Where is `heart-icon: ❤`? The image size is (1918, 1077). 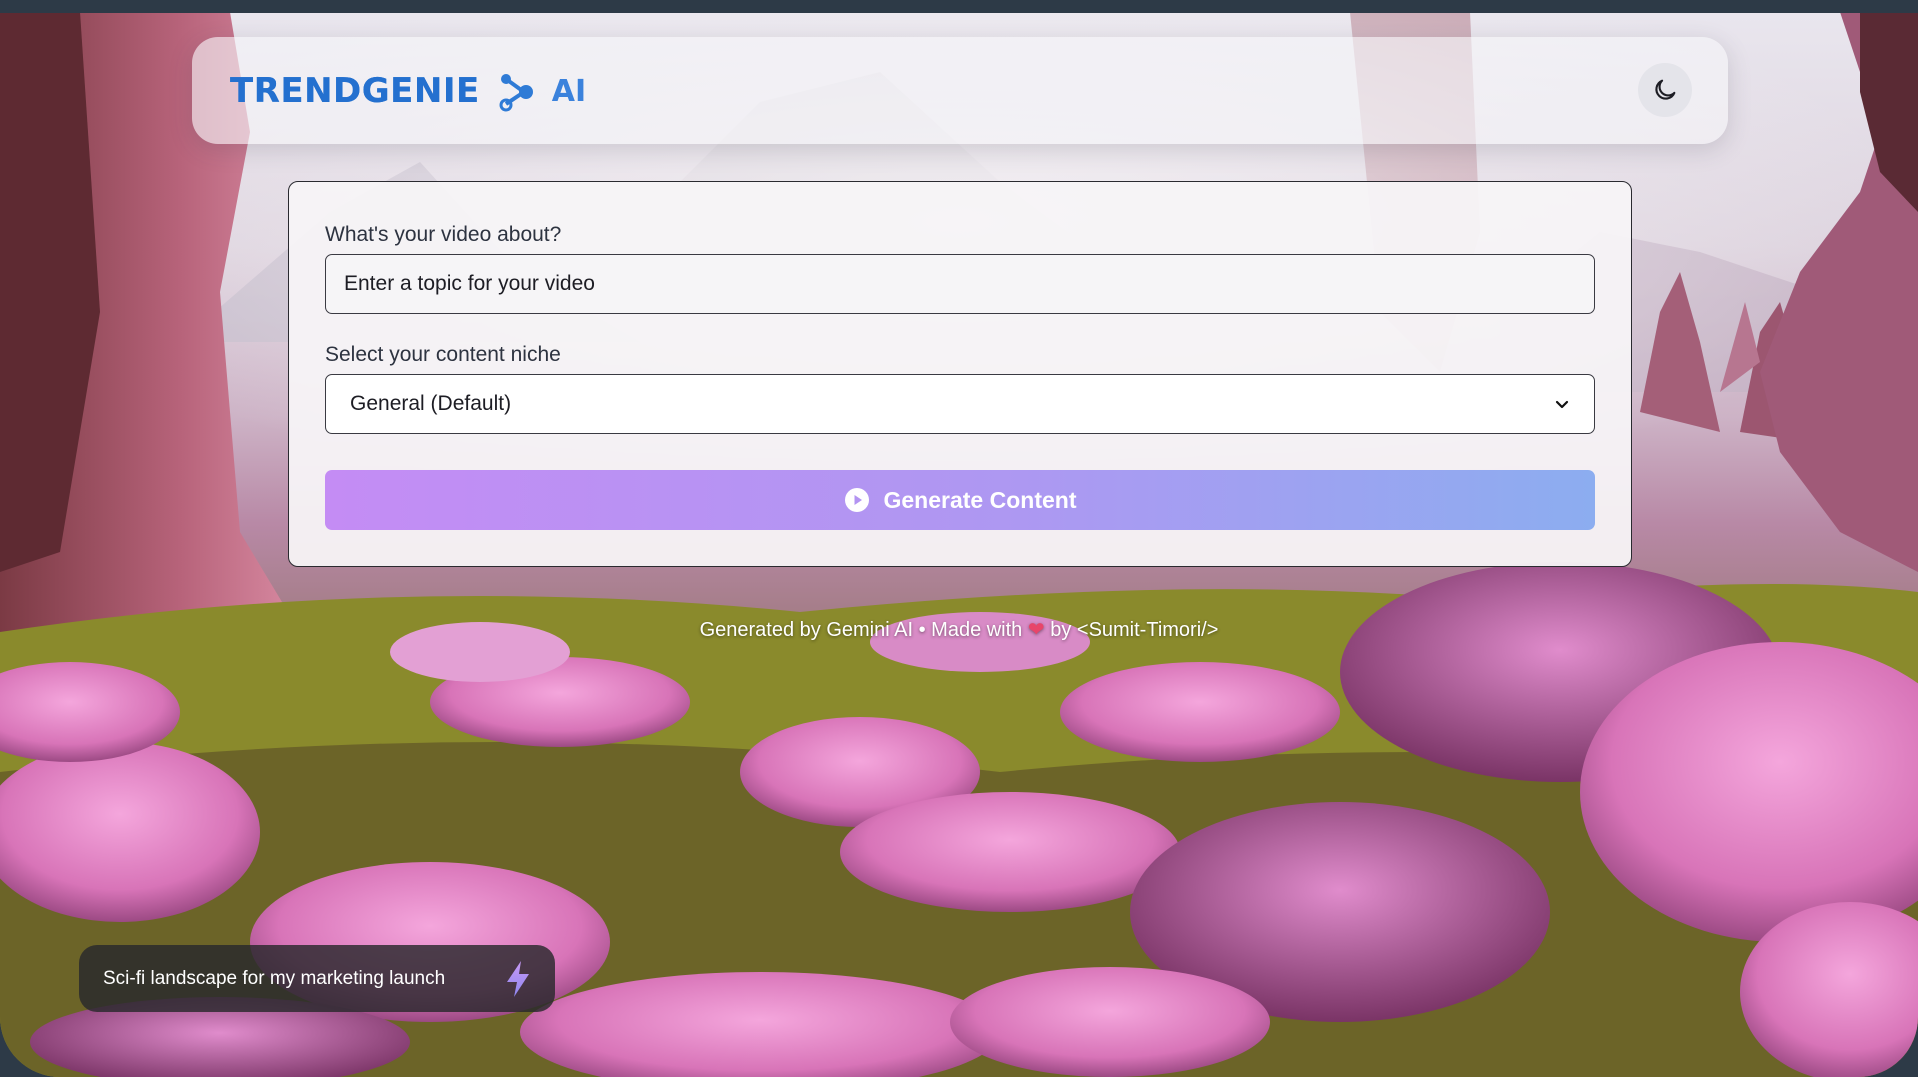 heart-icon: ❤ is located at coordinates (1036, 630).